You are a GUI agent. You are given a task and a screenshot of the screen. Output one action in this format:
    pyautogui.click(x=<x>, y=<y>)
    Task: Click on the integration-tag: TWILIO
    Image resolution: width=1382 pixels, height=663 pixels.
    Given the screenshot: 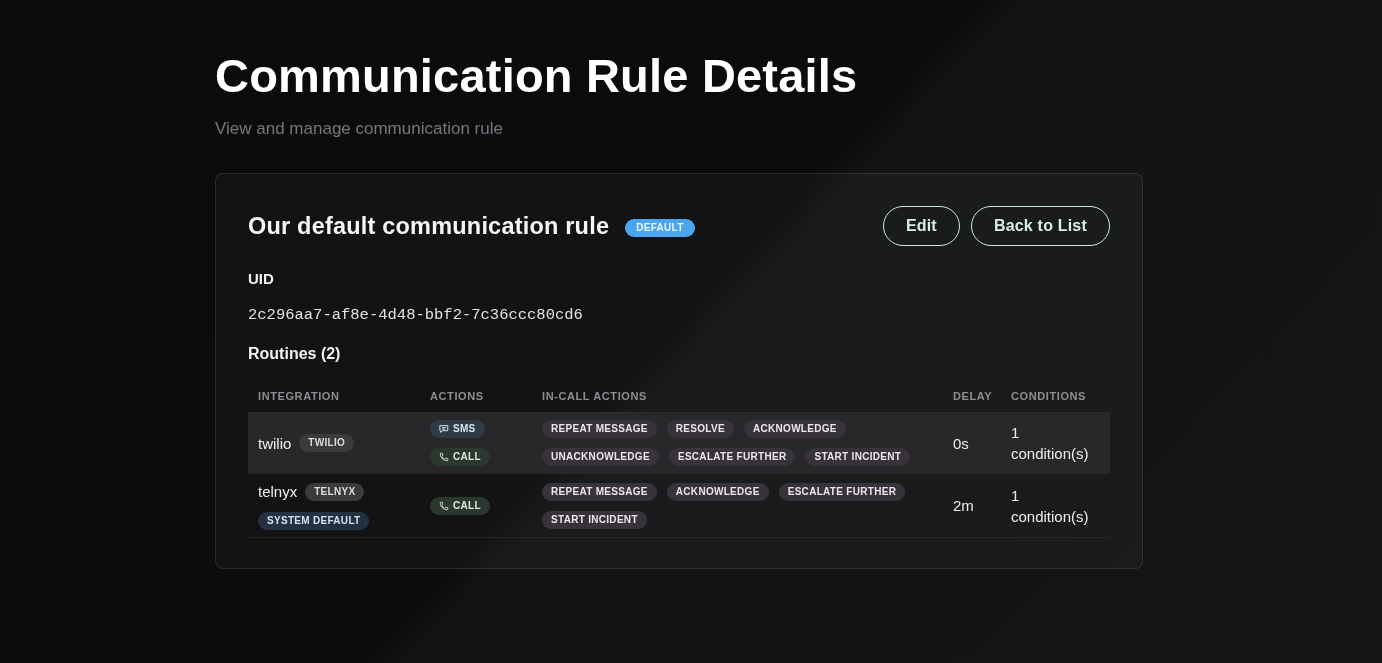 What is the action you would take?
    pyautogui.click(x=327, y=443)
    